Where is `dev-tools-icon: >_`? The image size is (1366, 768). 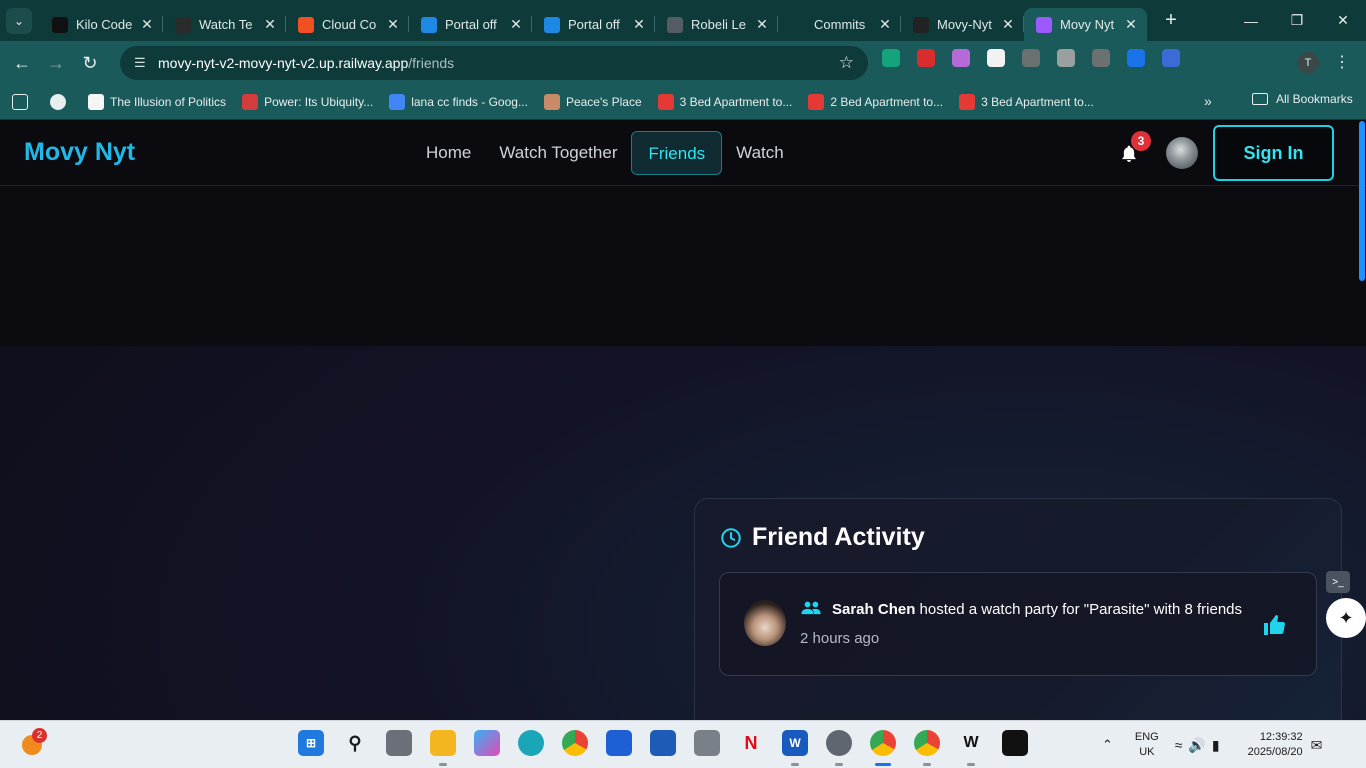 dev-tools-icon: >_ is located at coordinates (1338, 582).